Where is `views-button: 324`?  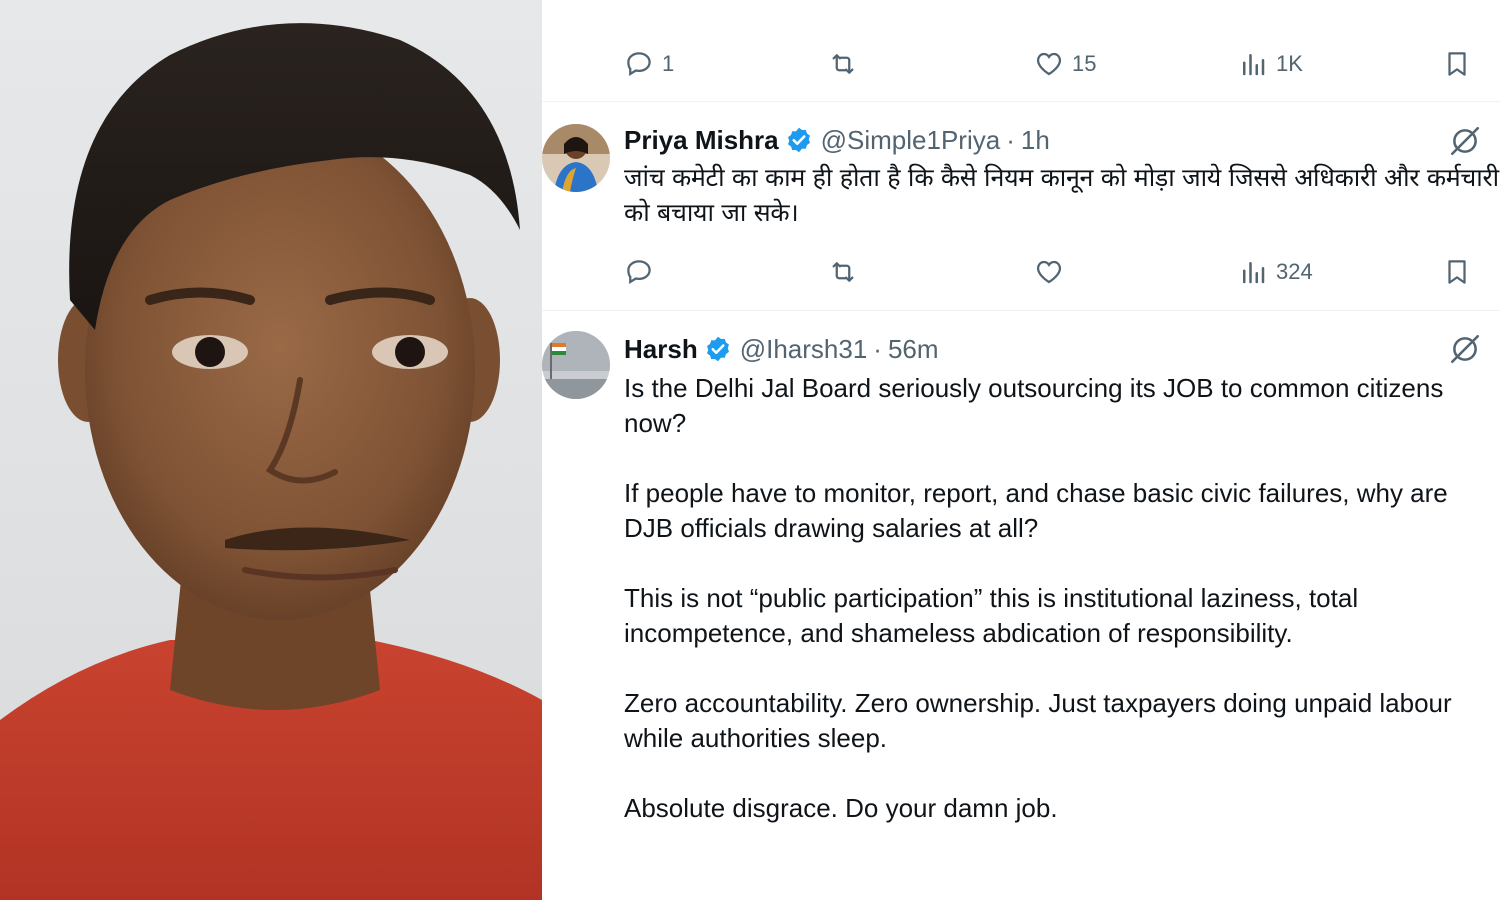
views-button: 324 is located at coordinates (1275, 272).